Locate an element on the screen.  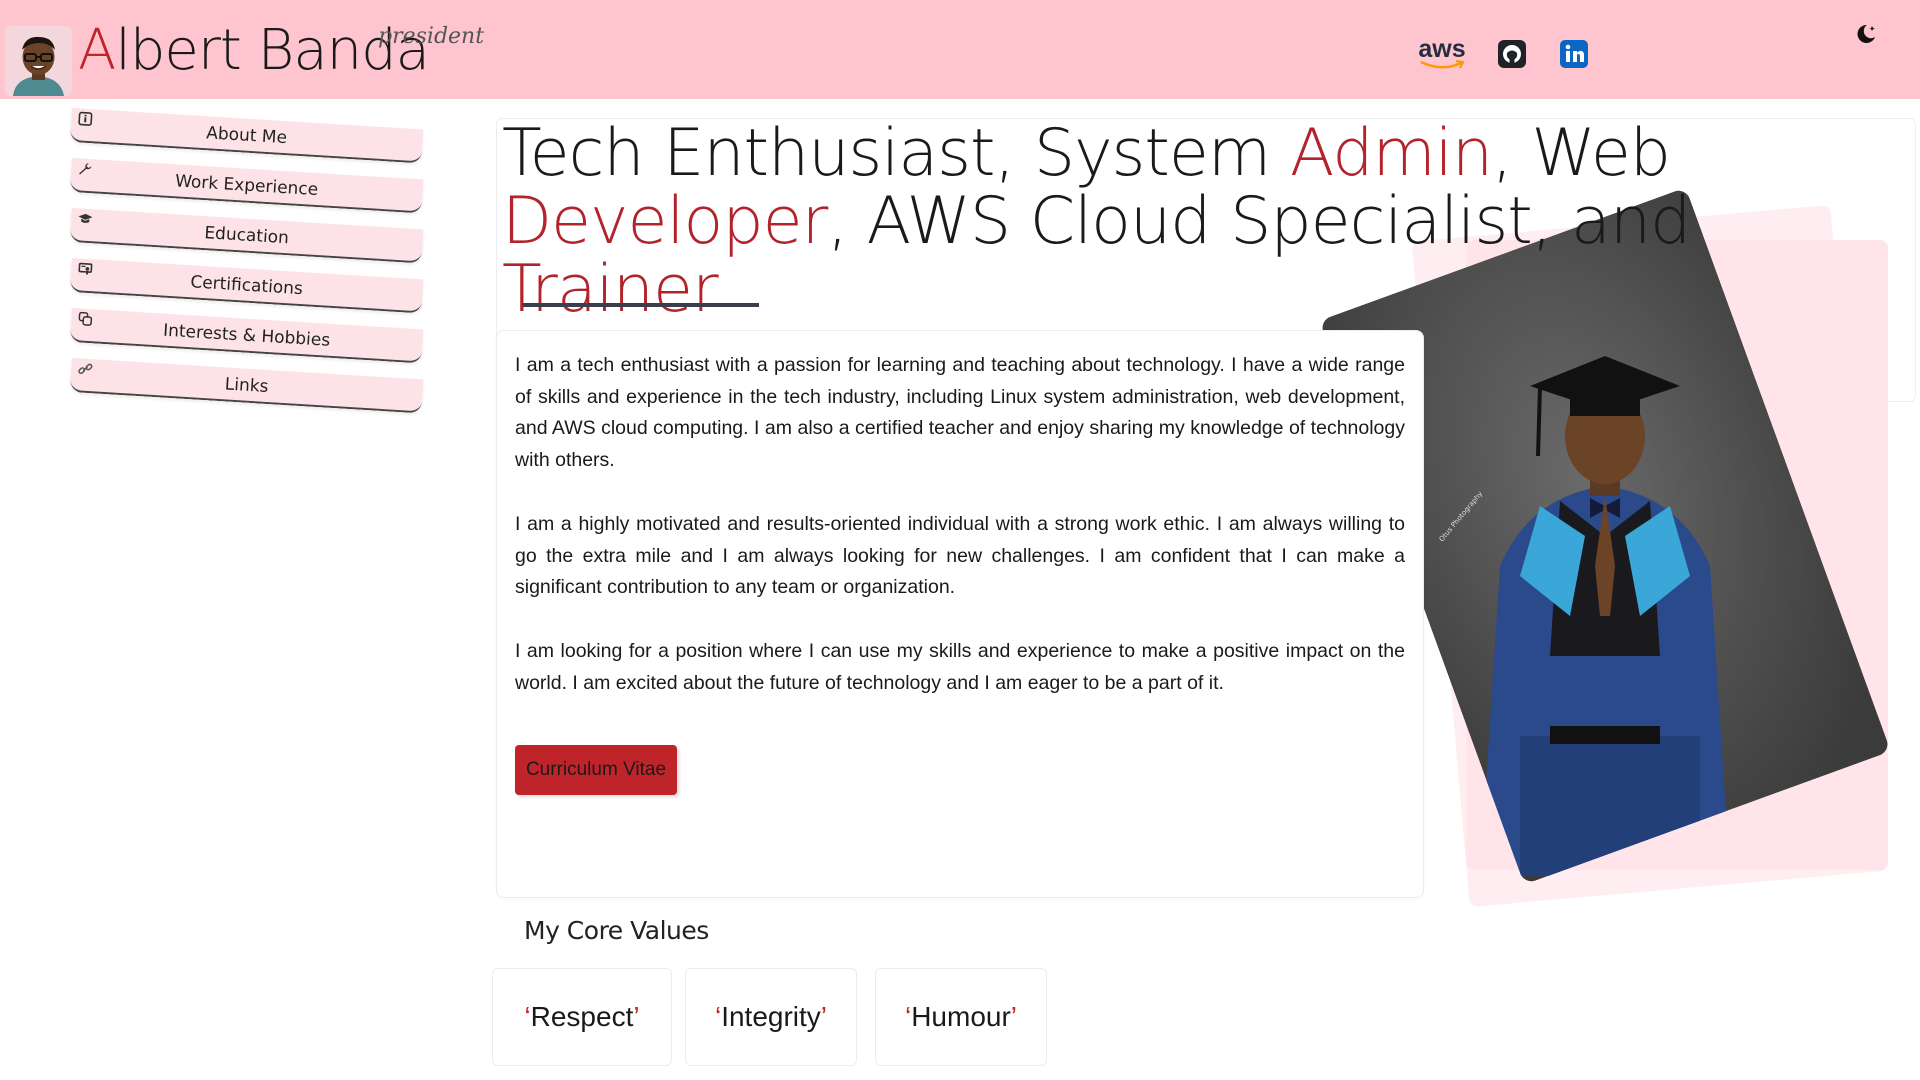
core-value-card: ‘Respect’ is located at coordinates (582, 1017).